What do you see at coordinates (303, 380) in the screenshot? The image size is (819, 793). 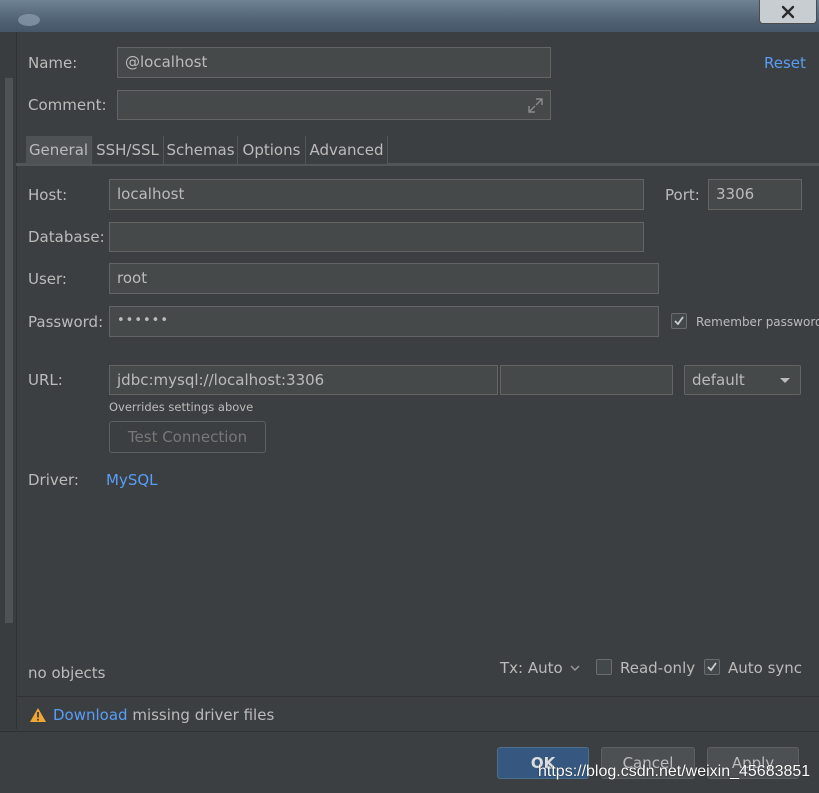 I see `url-input: jdbc:mysql://localhost:3306` at bounding box center [303, 380].